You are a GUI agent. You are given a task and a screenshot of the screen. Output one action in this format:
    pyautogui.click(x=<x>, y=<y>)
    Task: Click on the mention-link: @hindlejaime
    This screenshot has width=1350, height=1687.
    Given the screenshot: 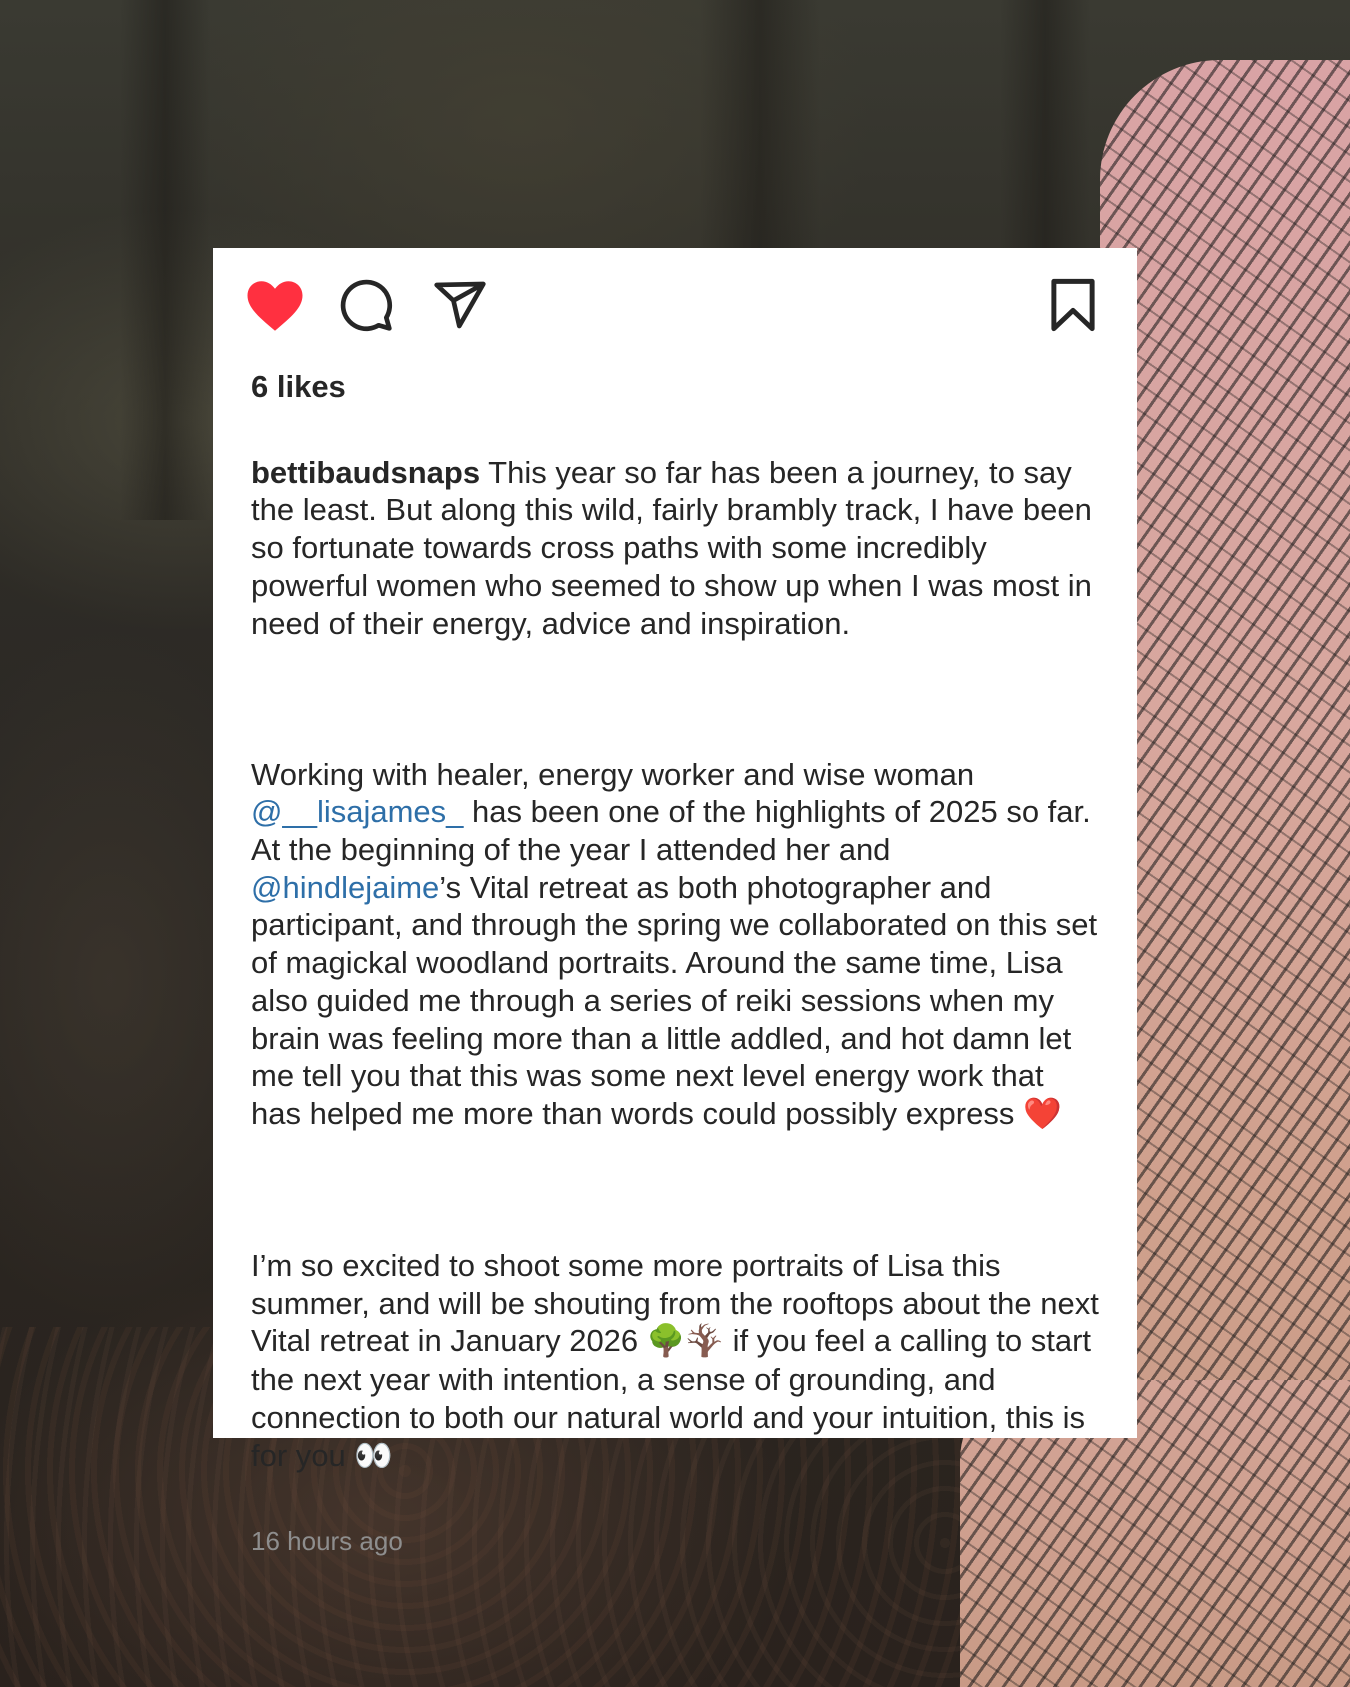 What is the action you would take?
    pyautogui.click(x=345, y=887)
    